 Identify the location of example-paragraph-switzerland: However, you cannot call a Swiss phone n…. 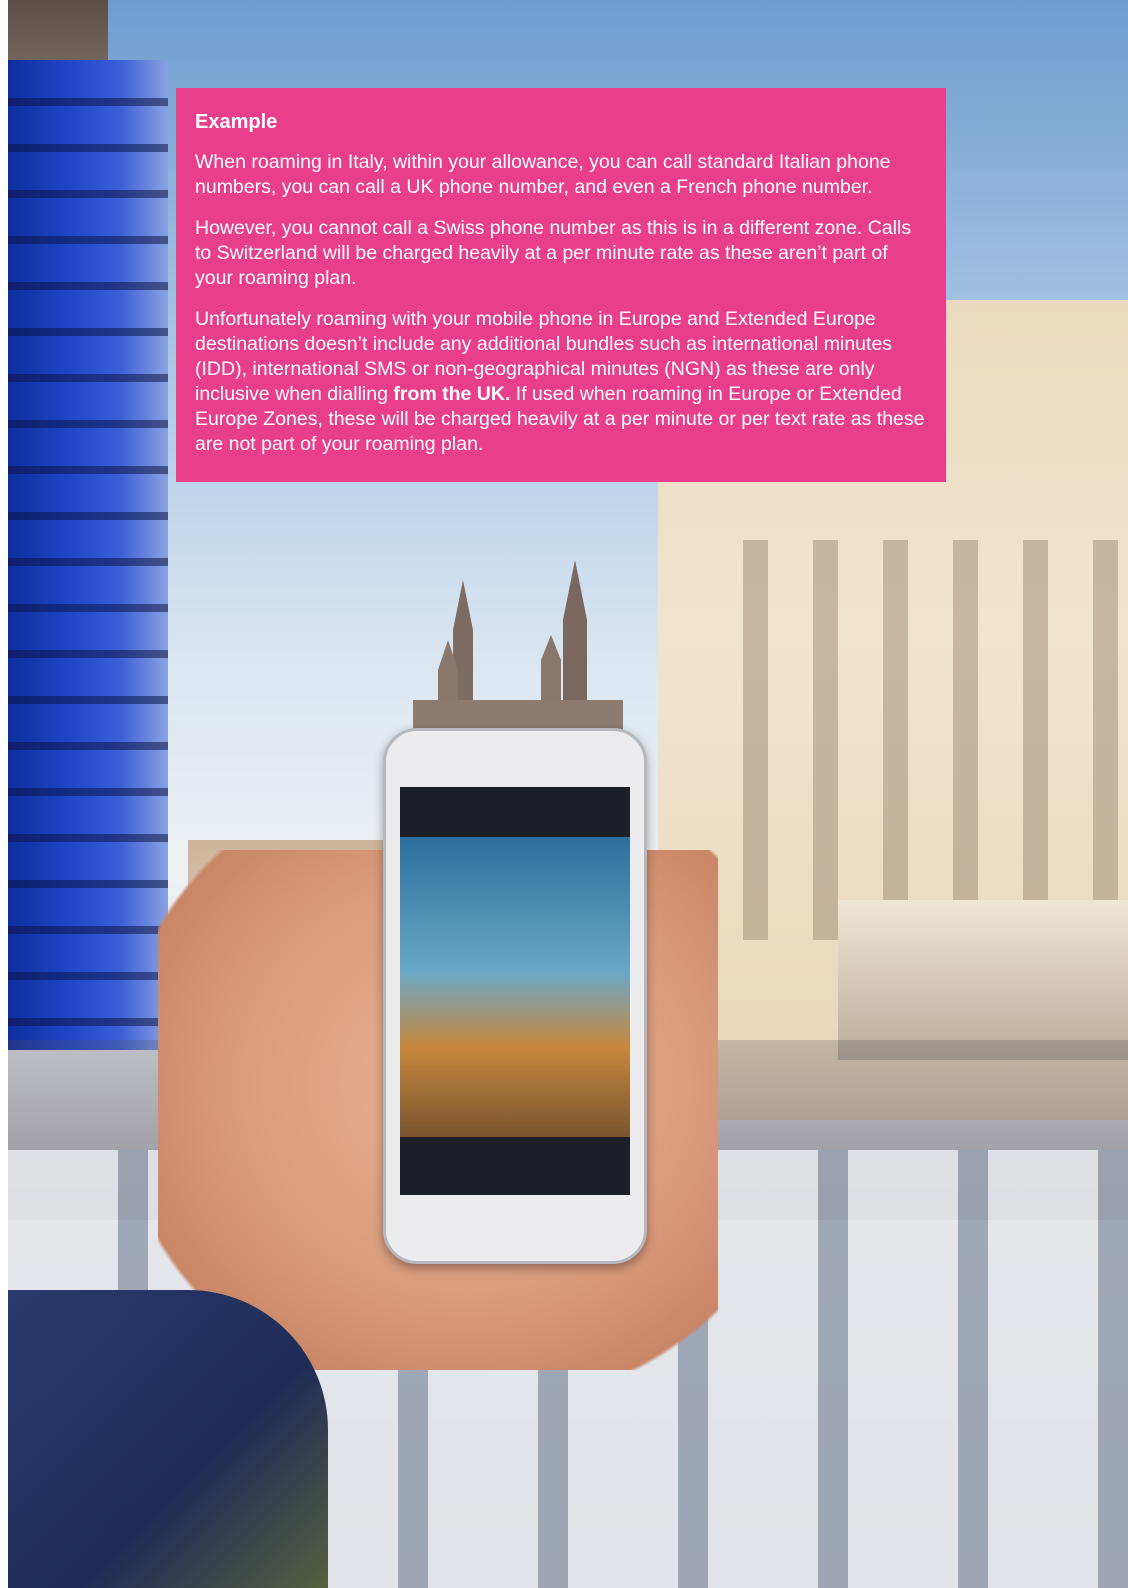
(553, 253).